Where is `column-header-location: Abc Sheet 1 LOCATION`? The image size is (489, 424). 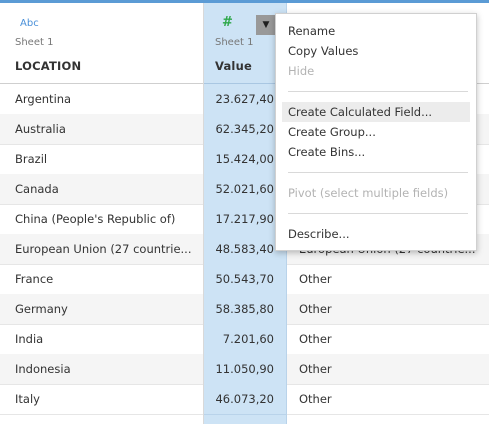
column-header-location: Abc Sheet 1 LOCATION is located at coordinates (101, 43).